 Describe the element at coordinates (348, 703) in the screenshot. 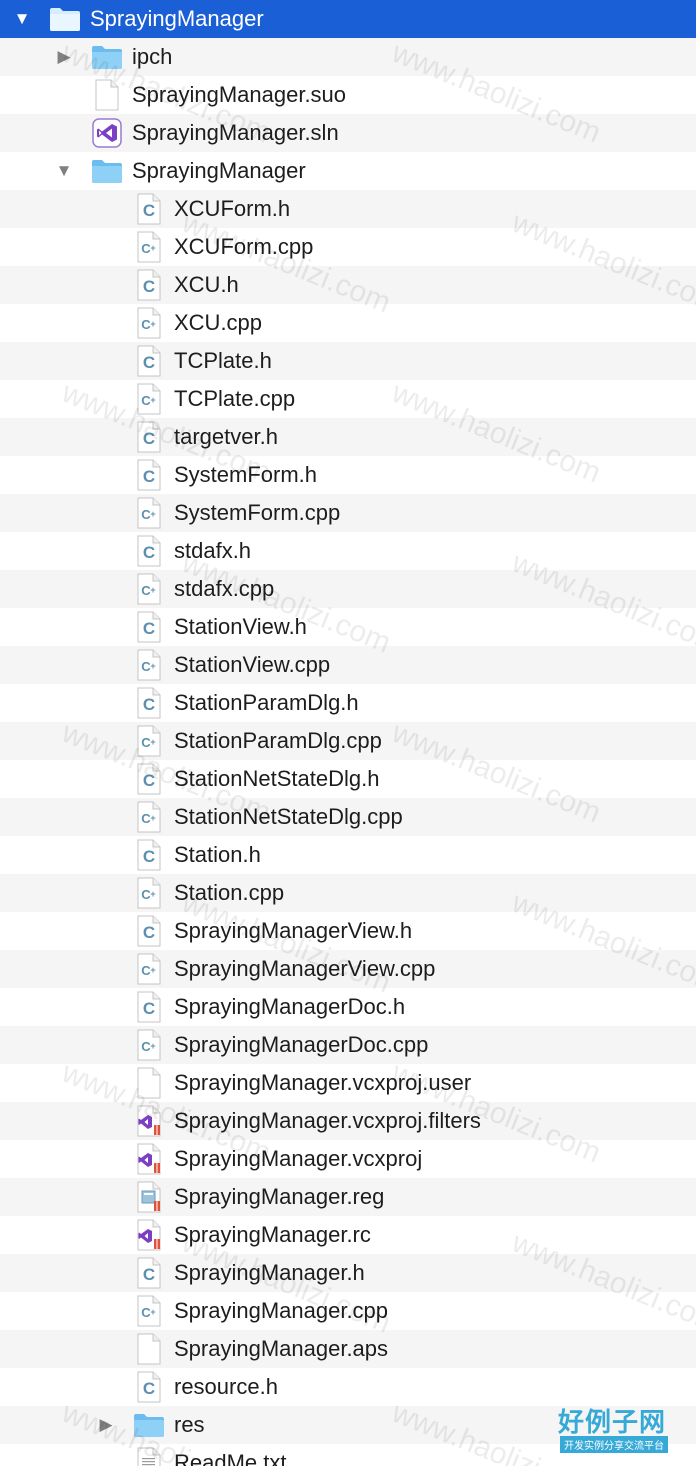

I see `file-row: C StationParamDlg.h` at that location.